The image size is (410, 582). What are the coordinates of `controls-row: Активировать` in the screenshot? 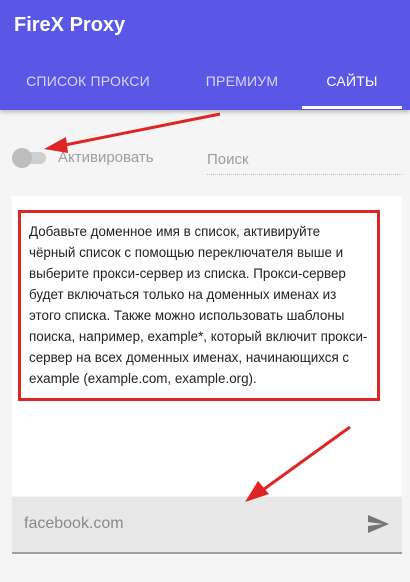 It's located at (205, 160).